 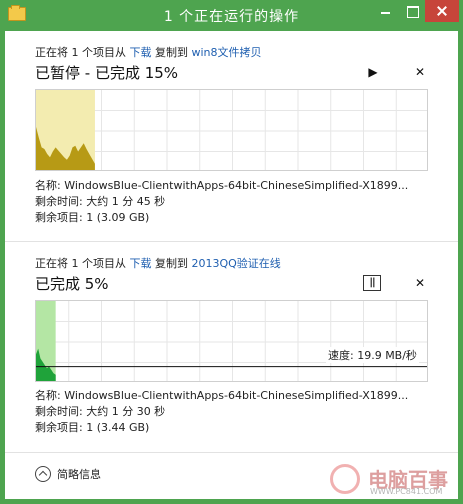 I want to click on watermark-circle-icon, so click(x=345, y=479).